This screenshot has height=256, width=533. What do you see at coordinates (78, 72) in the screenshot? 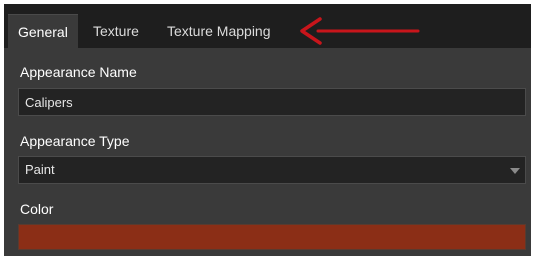
I see `appearance-name-label: Appearance Name` at bounding box center [78, 72].